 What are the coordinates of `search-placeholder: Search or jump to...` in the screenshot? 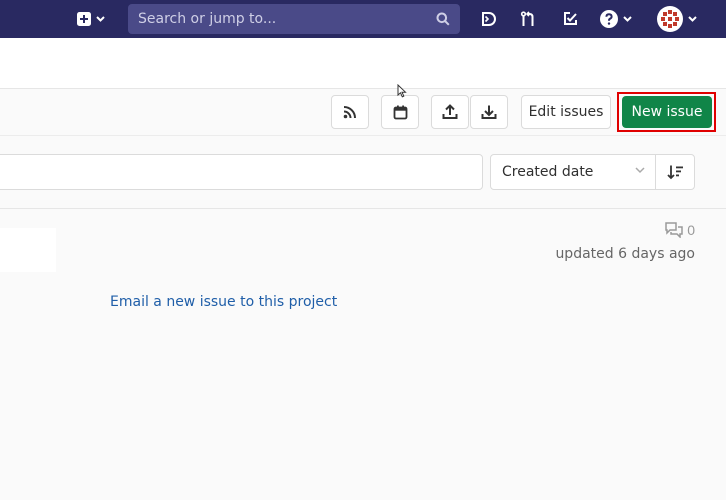 It's located at (207, 19).